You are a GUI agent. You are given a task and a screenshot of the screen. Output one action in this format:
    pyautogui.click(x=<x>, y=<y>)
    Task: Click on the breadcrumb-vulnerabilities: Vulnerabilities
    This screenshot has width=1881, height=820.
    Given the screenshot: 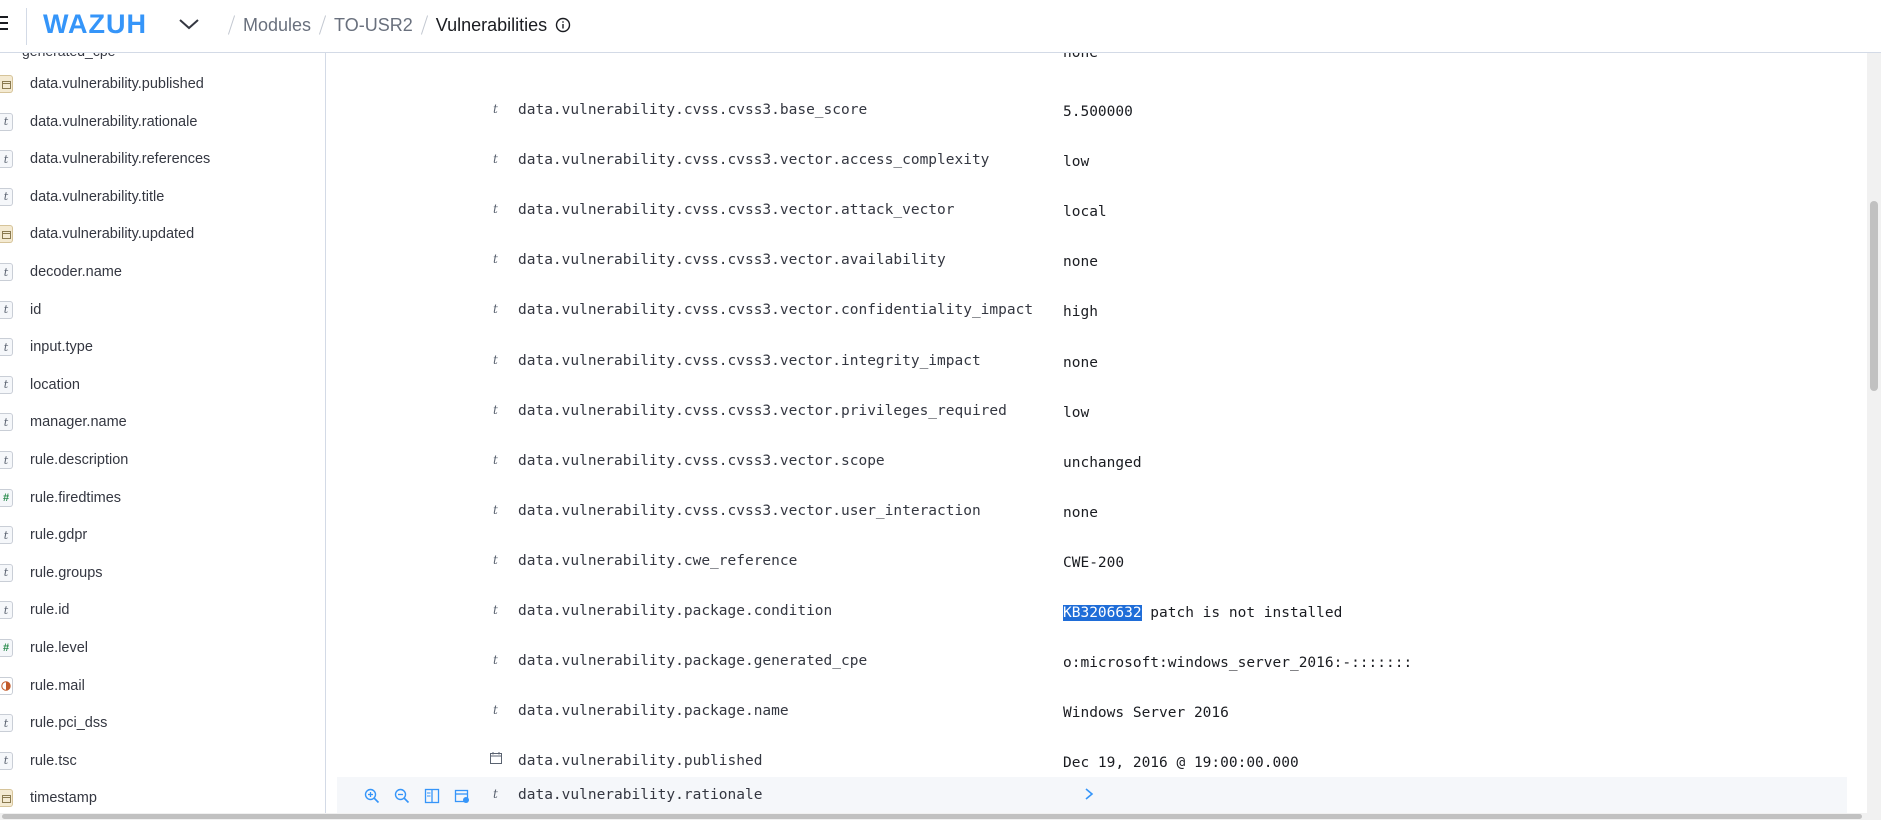 What is the action you would take?
    pyautogui.click(x=491, y=24)
    